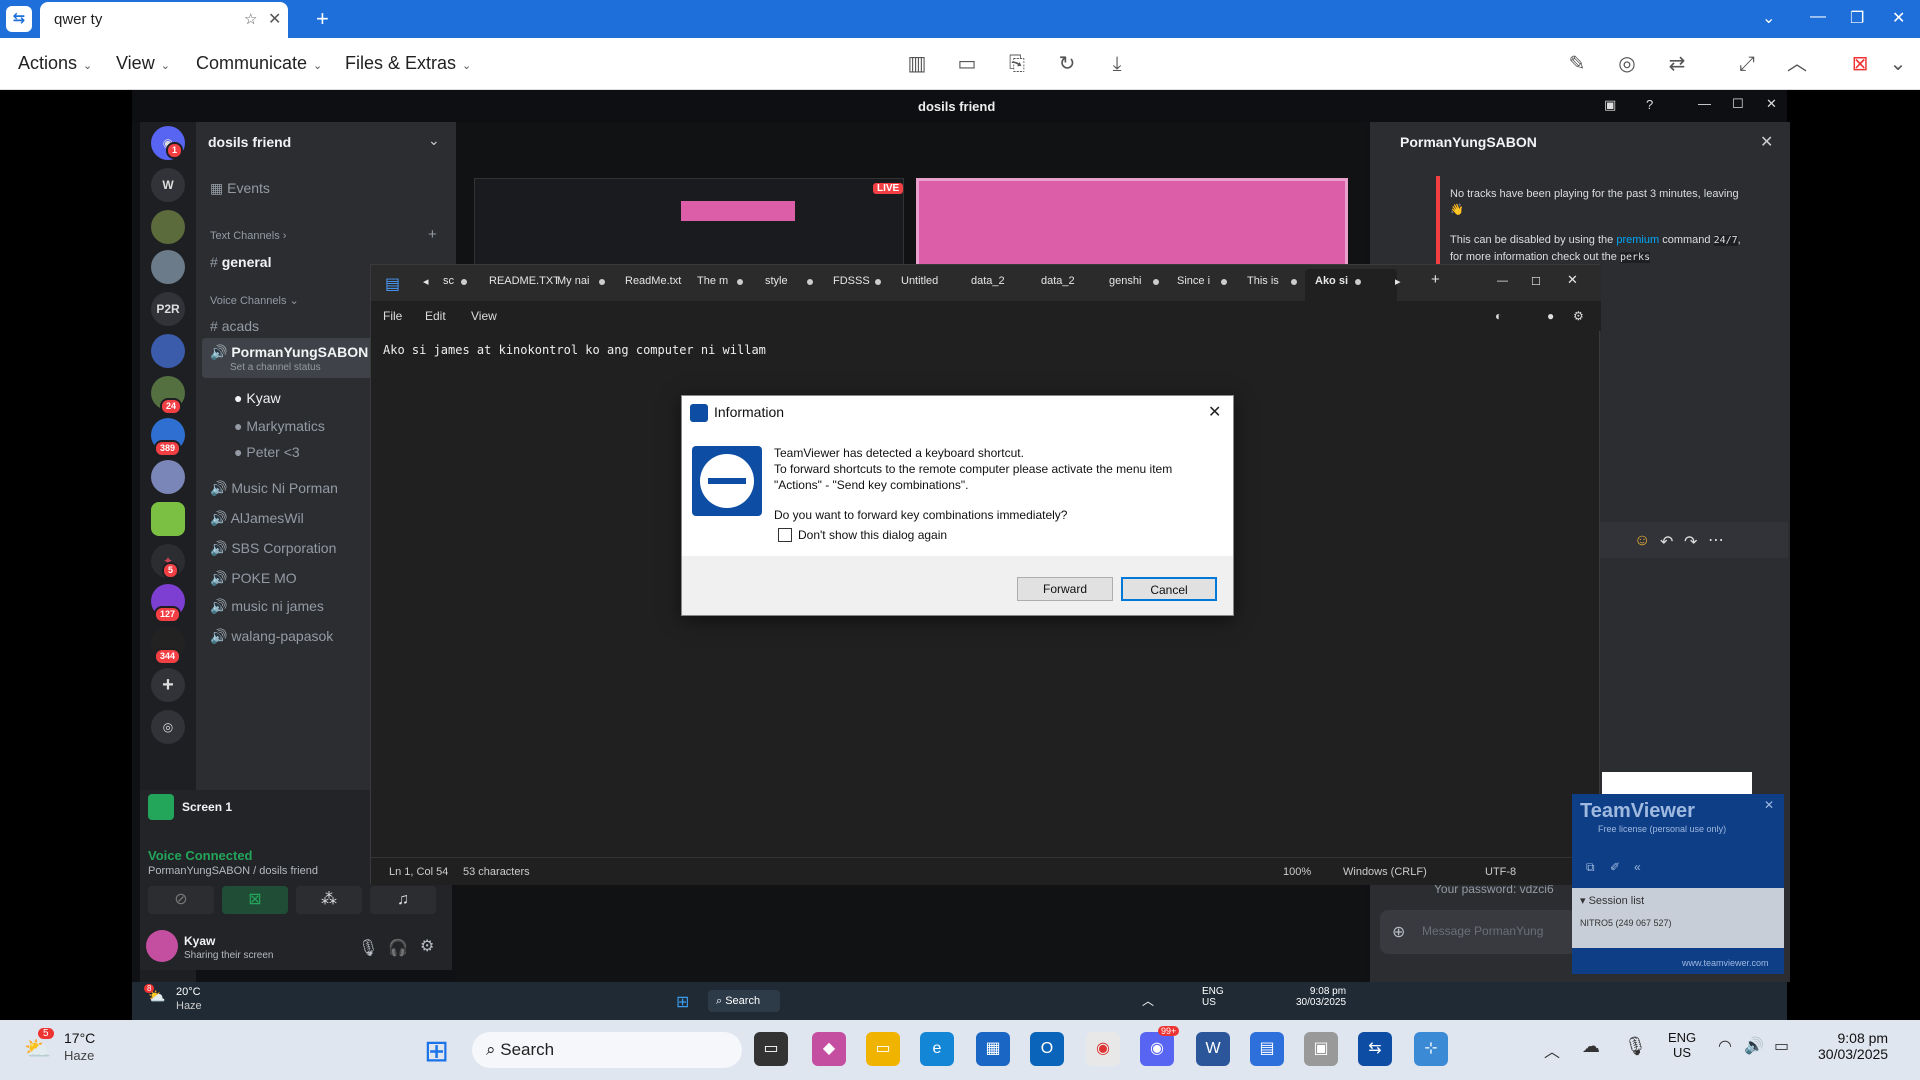  Describe the element at coordinates (329, 900) in the screenshot. I see `activities-icon: ⁂` at that location.